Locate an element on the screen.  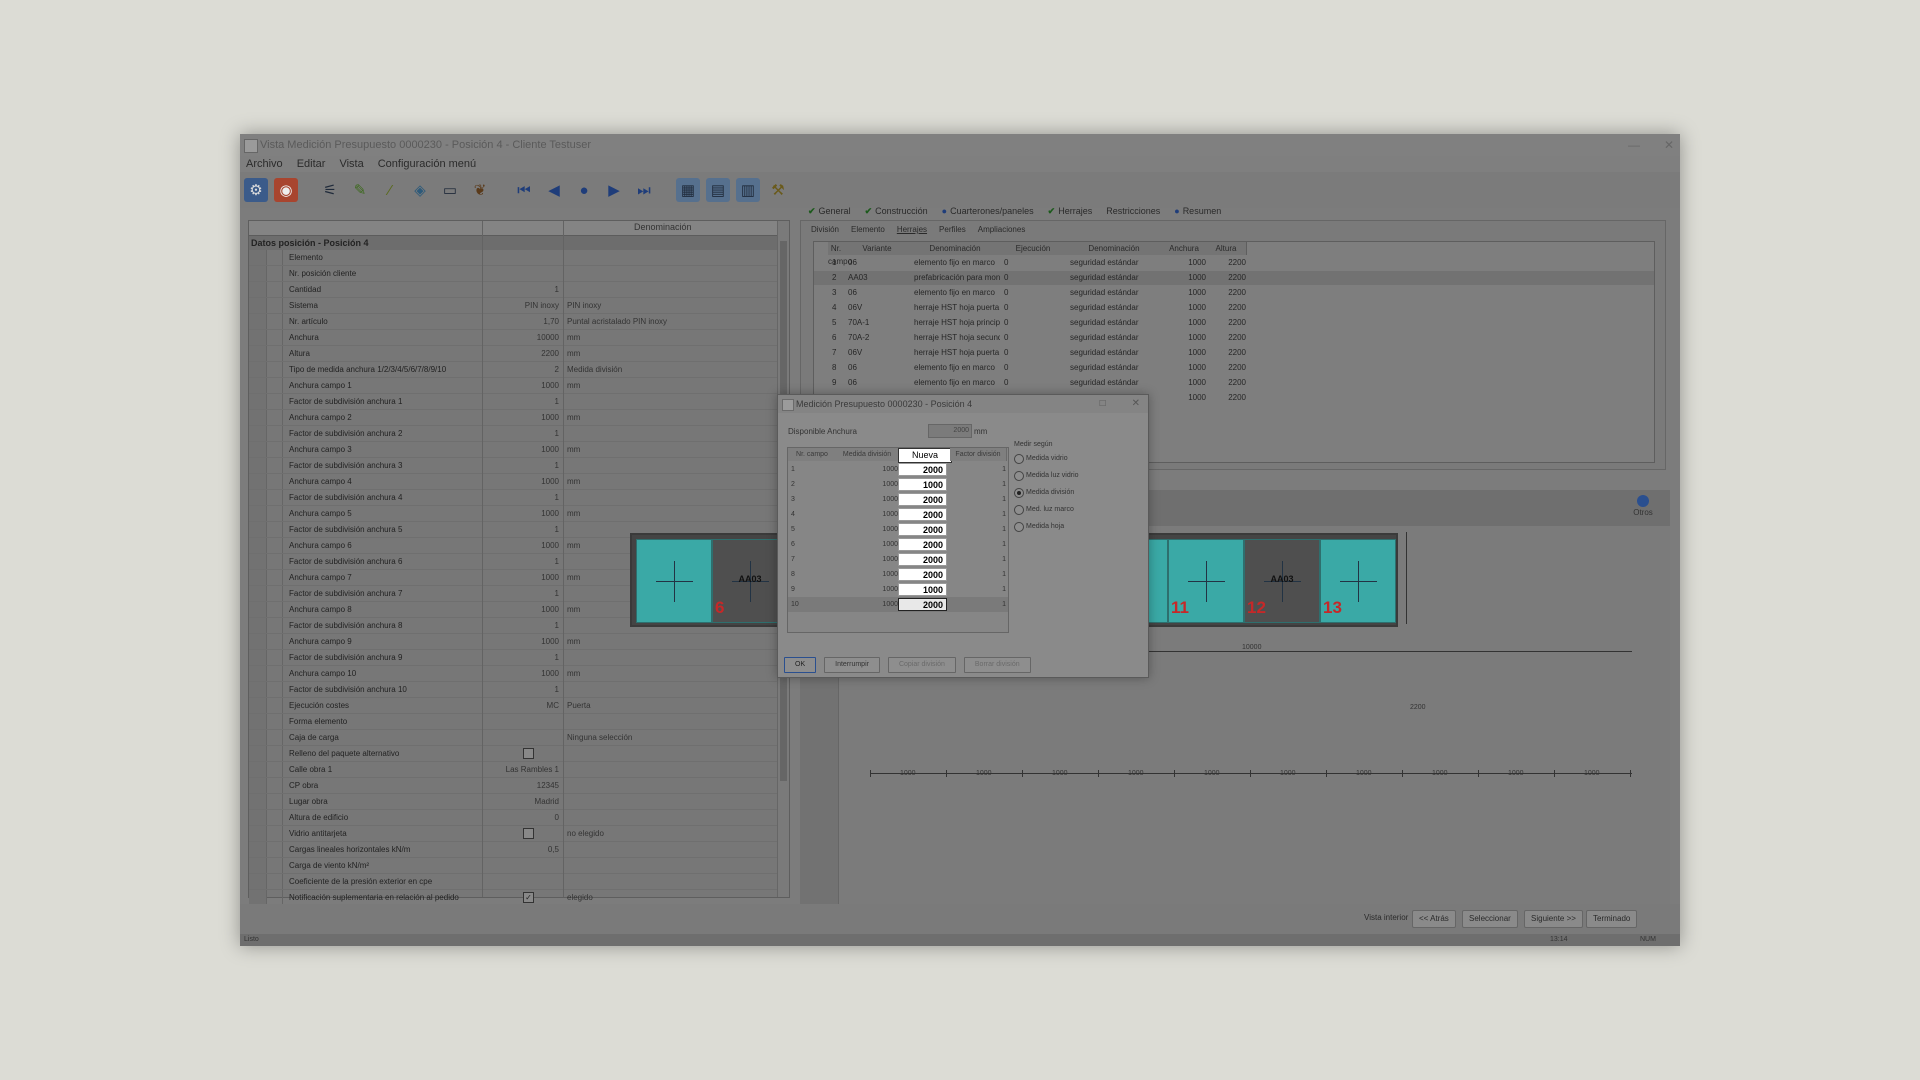
measure-by-option: Med. luz marco is located at coordinates (1046, 512).